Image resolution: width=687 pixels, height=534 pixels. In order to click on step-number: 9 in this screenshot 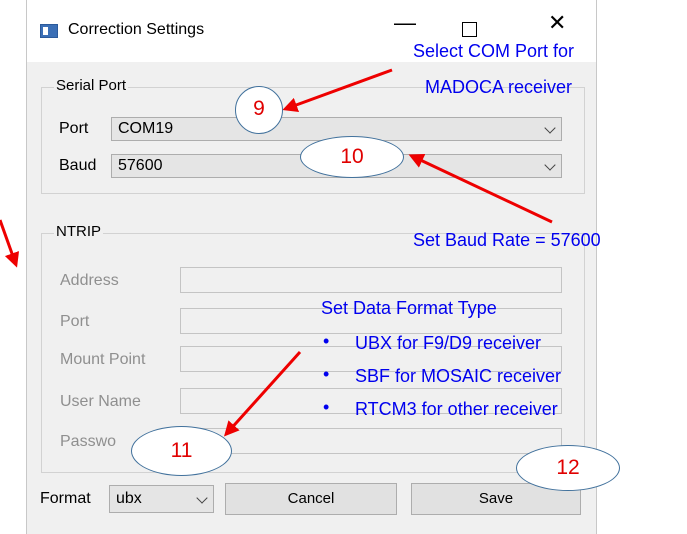, I will do `click(259, 108)`.